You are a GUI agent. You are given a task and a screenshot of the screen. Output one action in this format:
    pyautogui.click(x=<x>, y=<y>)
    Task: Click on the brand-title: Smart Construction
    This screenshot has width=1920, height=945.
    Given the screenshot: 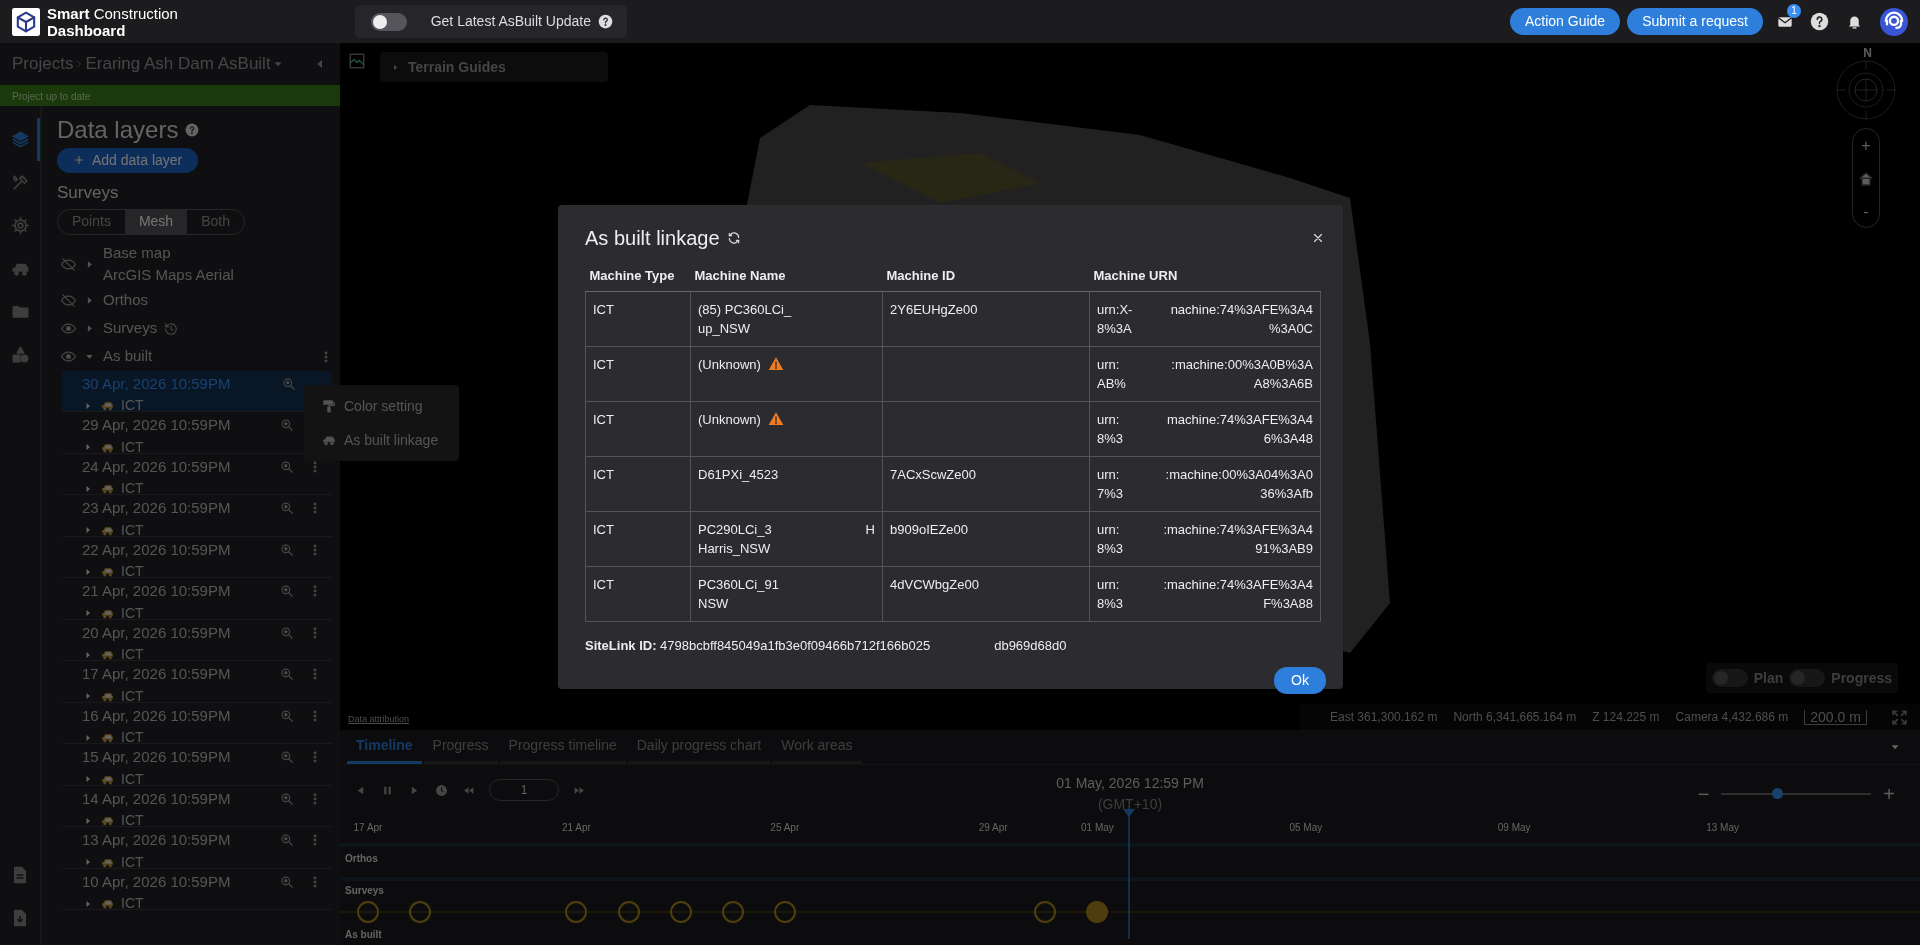 What is the action you would take?
    pyautogui.click(x=112, y=13)
    